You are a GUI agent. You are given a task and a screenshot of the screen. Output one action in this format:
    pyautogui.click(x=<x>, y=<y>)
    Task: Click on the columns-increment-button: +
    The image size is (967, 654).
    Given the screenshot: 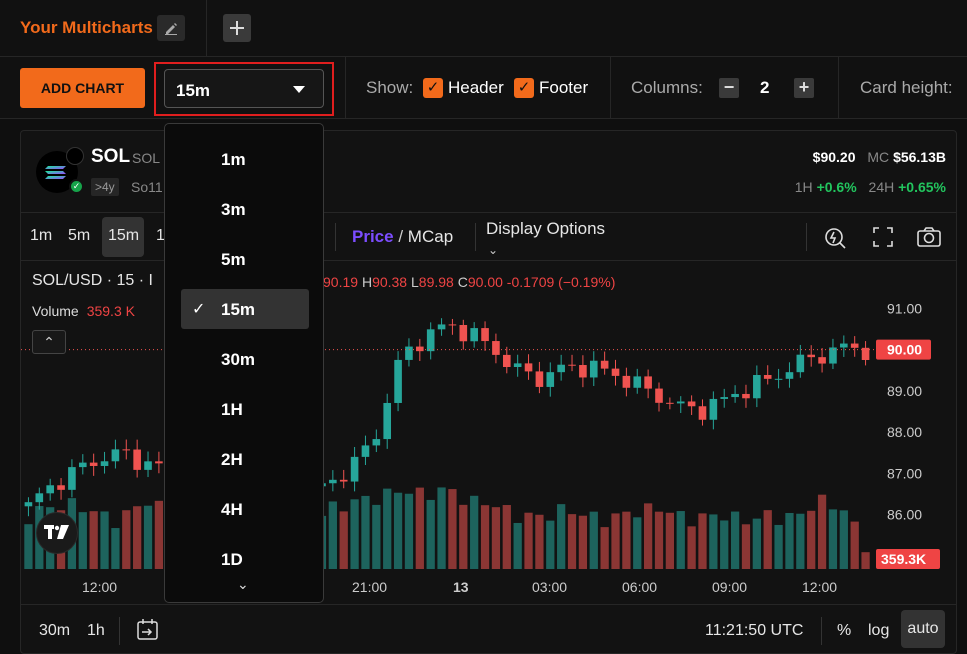 What is the action you would take?
    pyautogui.click(x=804, y=88)
    